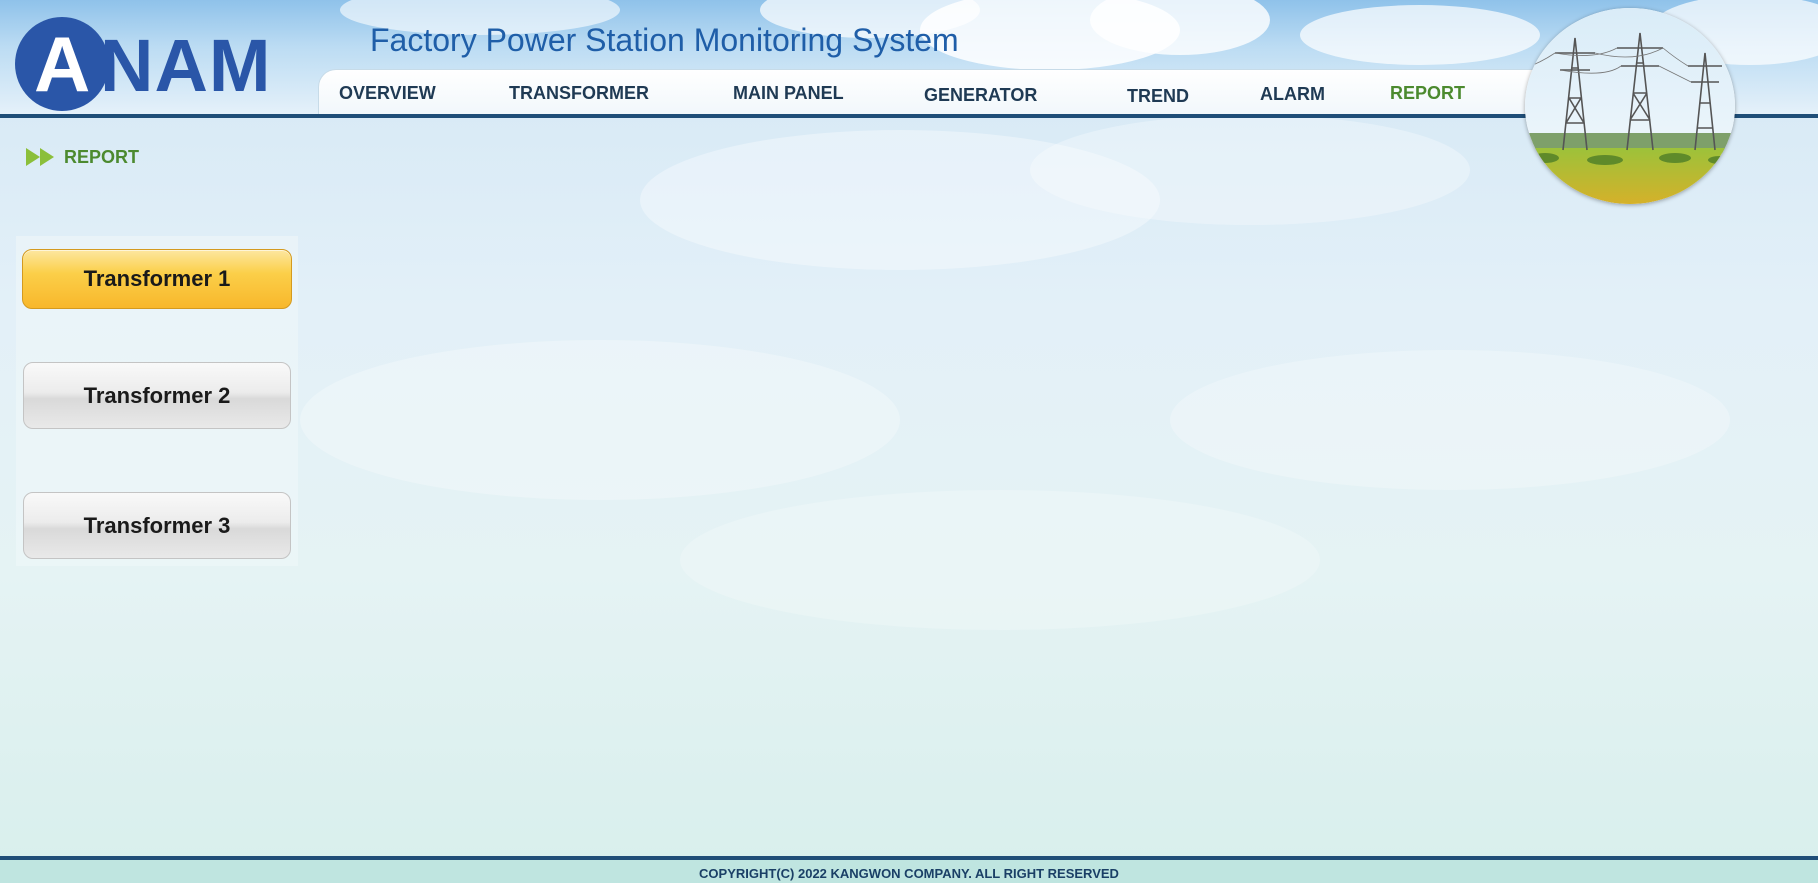  What do you see at coordinates (62, 64) in the screenshot?
I see `logo-initial: A` at bounding box center [62, 64].